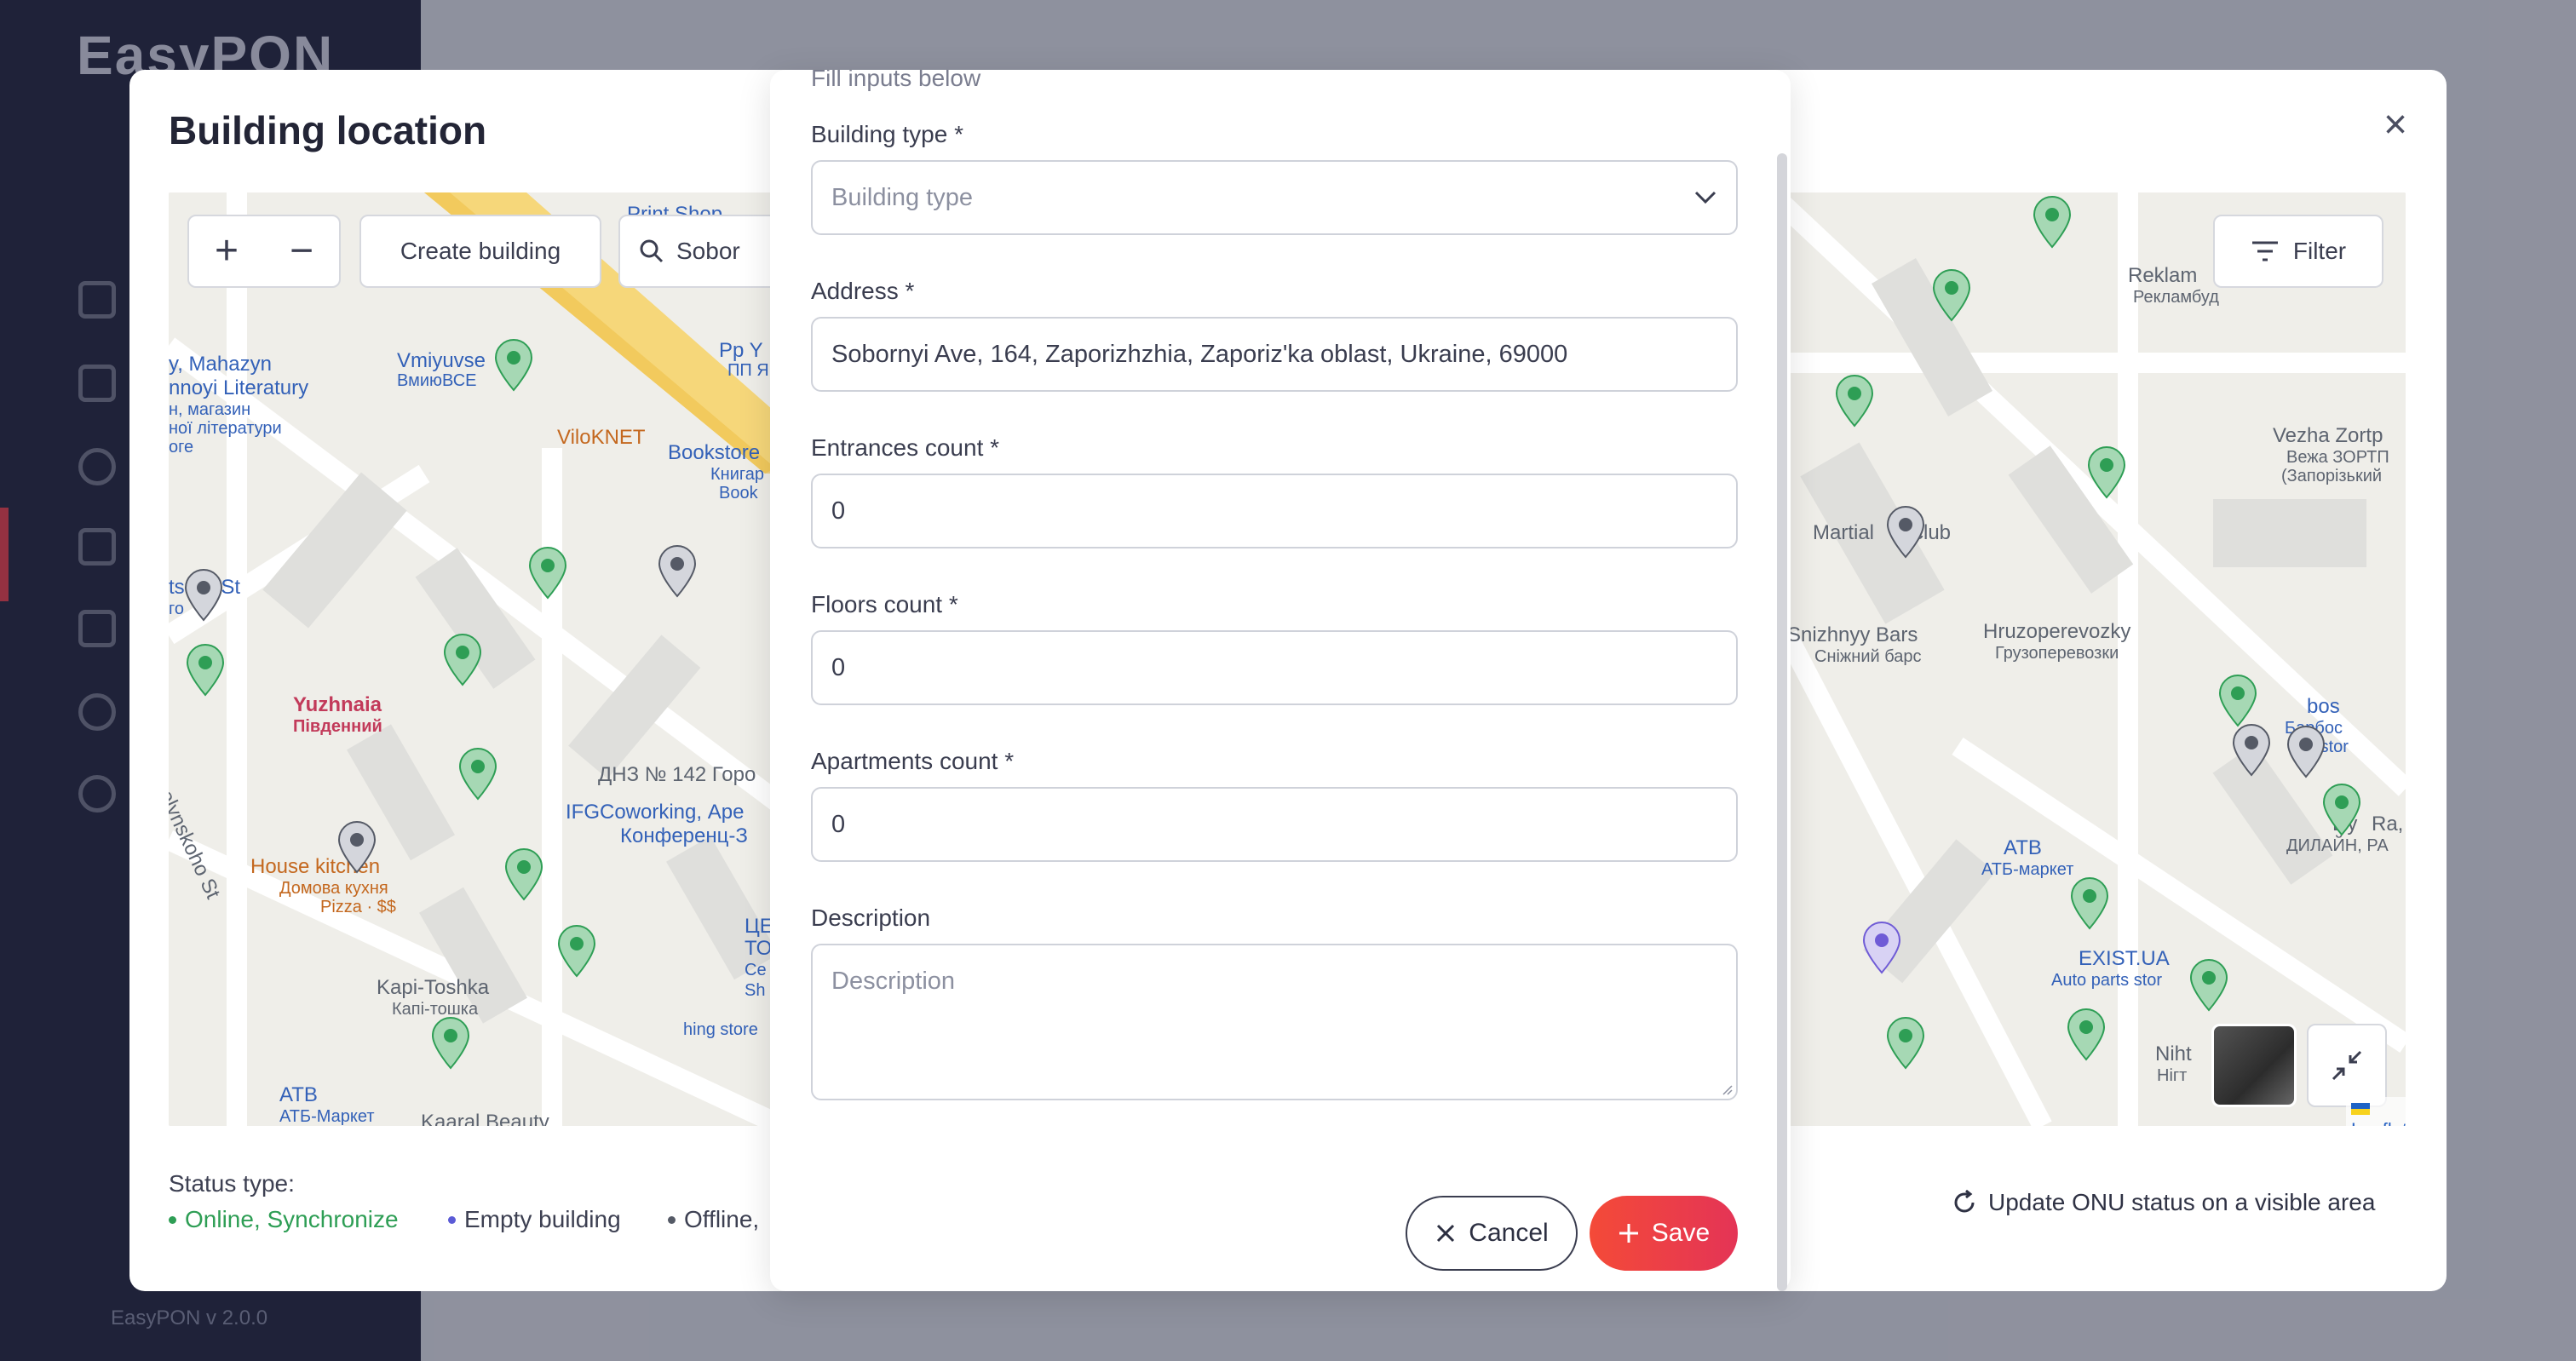 The width and height of the screenshot is (2576, 1361). I want to click on apartments-count-field: 0, so click(1275, 824).